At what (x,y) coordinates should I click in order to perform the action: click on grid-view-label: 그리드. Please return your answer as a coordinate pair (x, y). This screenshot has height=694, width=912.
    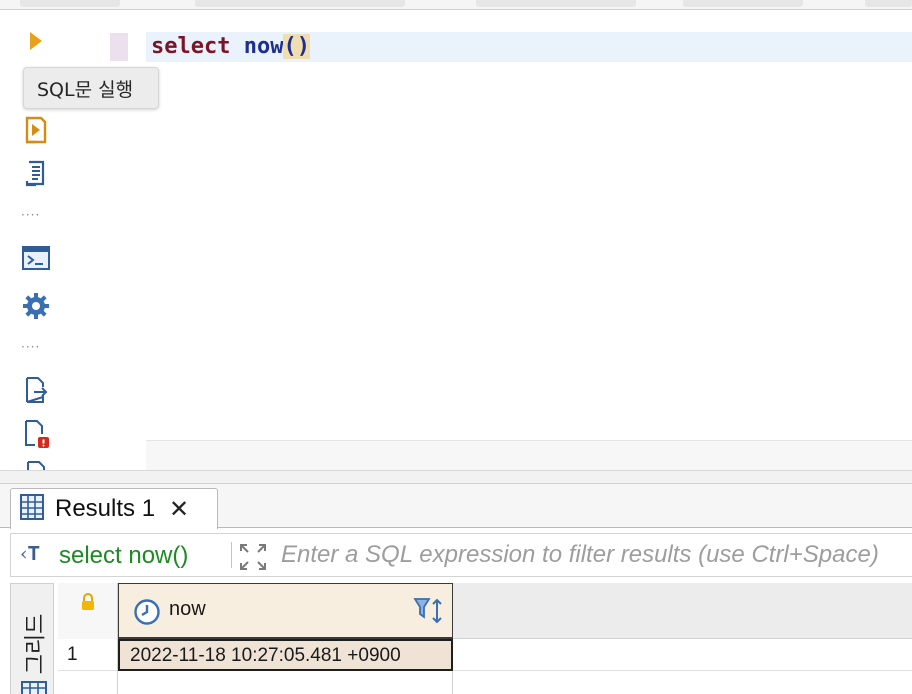
    Looking at the image, I should click on (33, 644).